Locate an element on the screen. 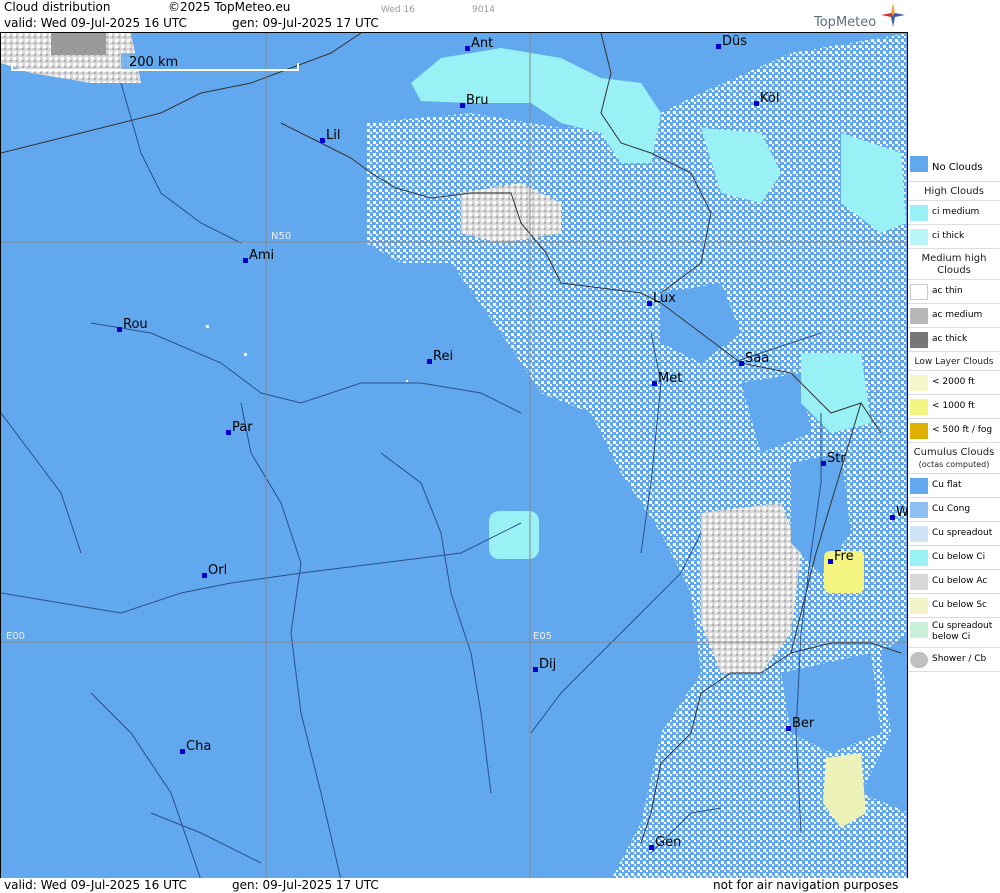 This screenshot has height=893, width=1000. scale-label: 200 km is located at coordinates (153, 62).